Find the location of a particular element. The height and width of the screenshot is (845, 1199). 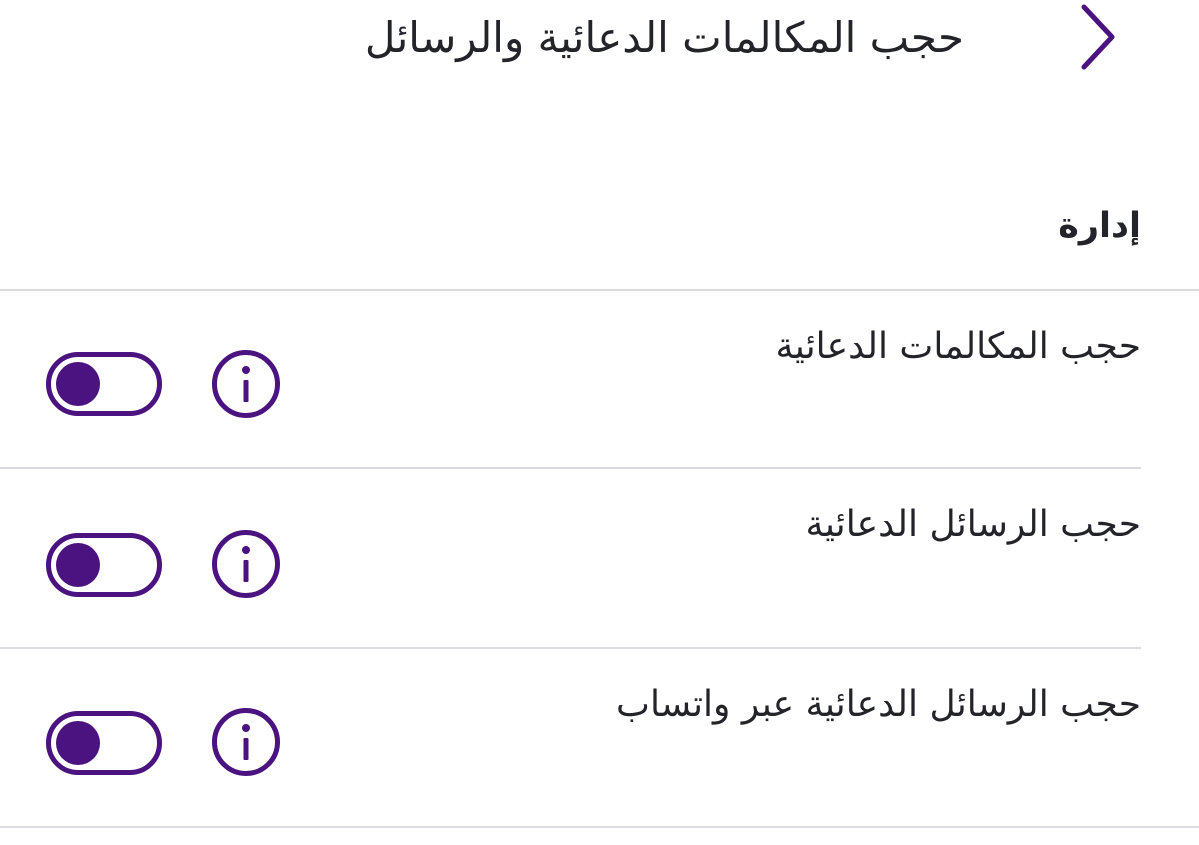

setting-label: حجب الرسائل الدعائية عبر واتساب is located at coordinates (878, 704).